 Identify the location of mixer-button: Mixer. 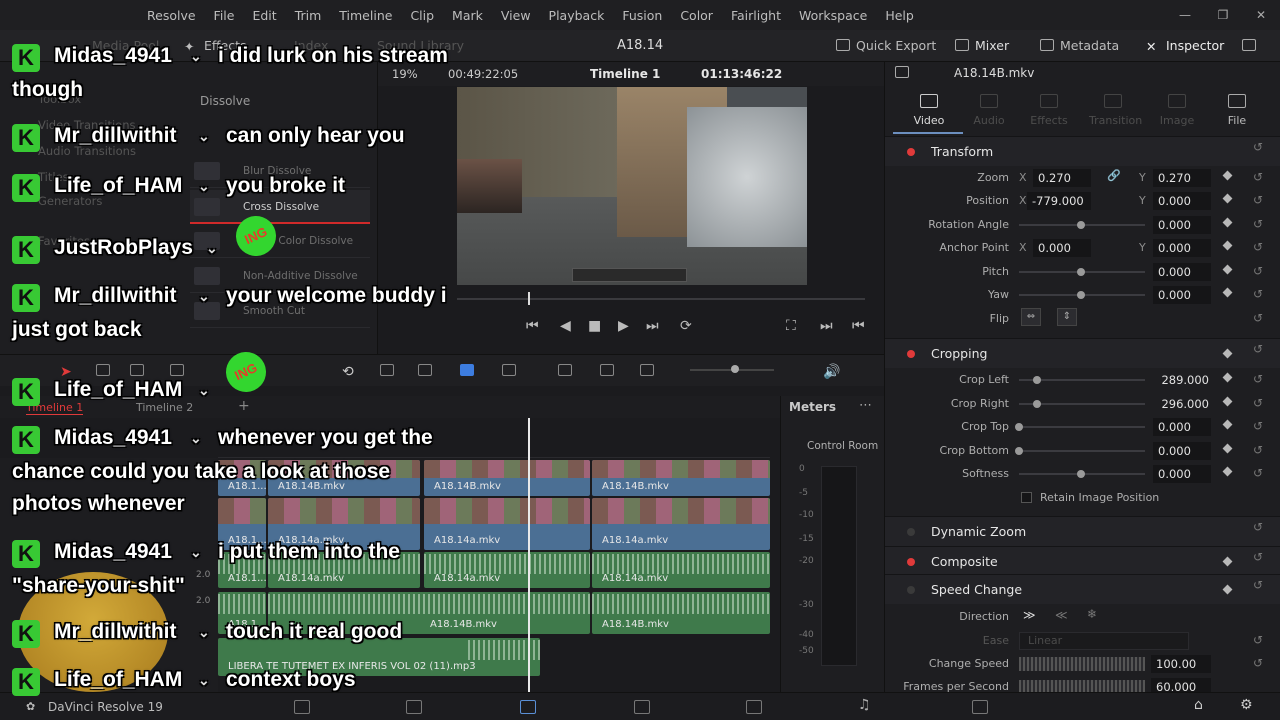
(982, 45).